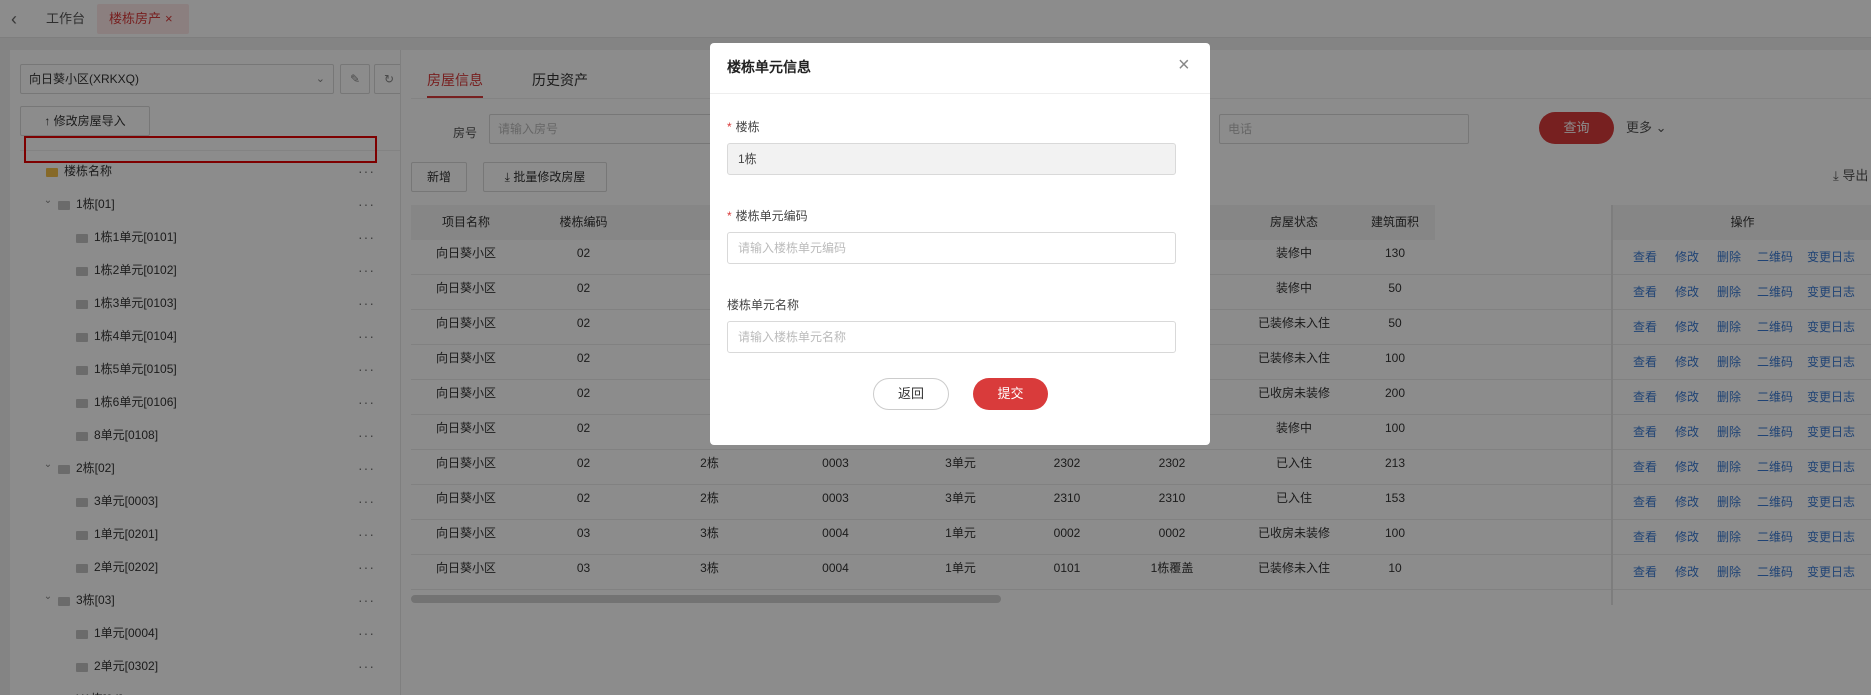 The width and height of the screenshot is (1871, 695). Describe the element at coordinates (747, 127) in the screenshot. I see `building-label-text: 楼栋` at that location.